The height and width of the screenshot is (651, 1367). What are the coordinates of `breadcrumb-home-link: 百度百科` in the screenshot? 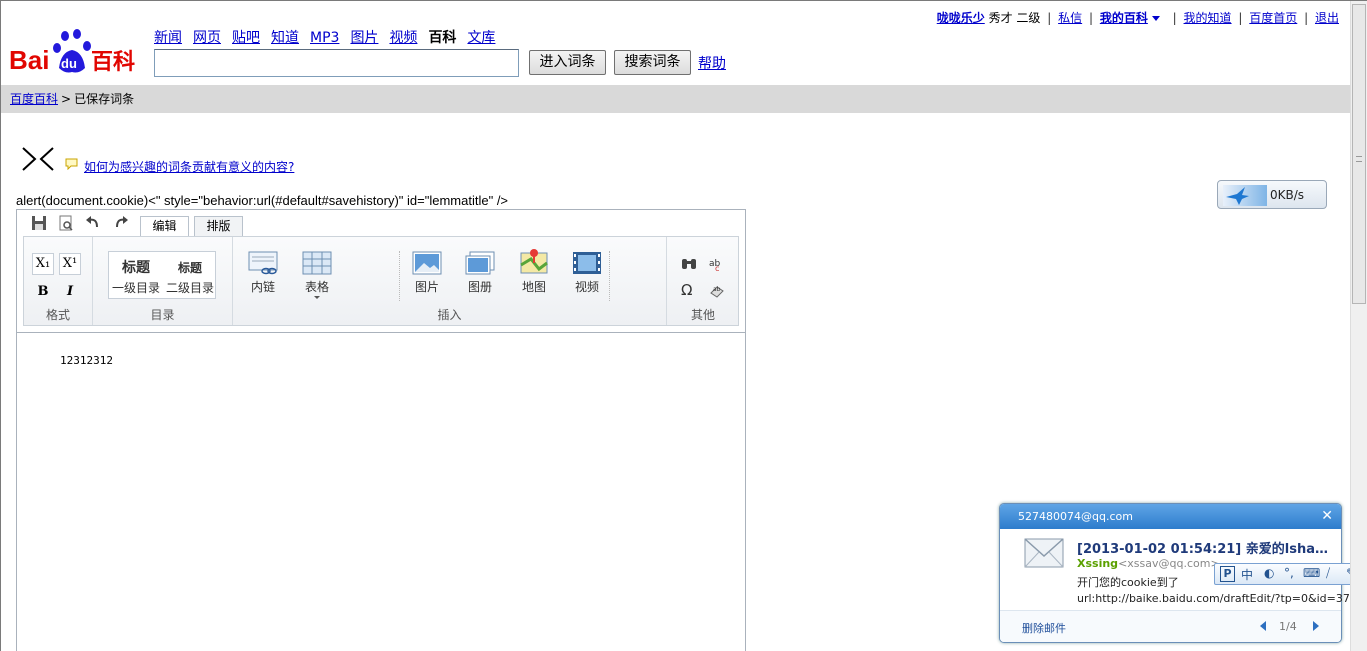 It's located at (34, 99).